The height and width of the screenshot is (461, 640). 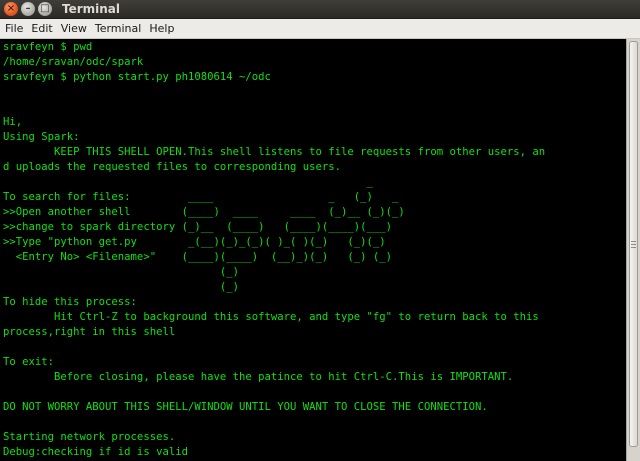 I want to click on terminal-line: To search for files: ____ _ (_) _, so click(x=201, y=197).